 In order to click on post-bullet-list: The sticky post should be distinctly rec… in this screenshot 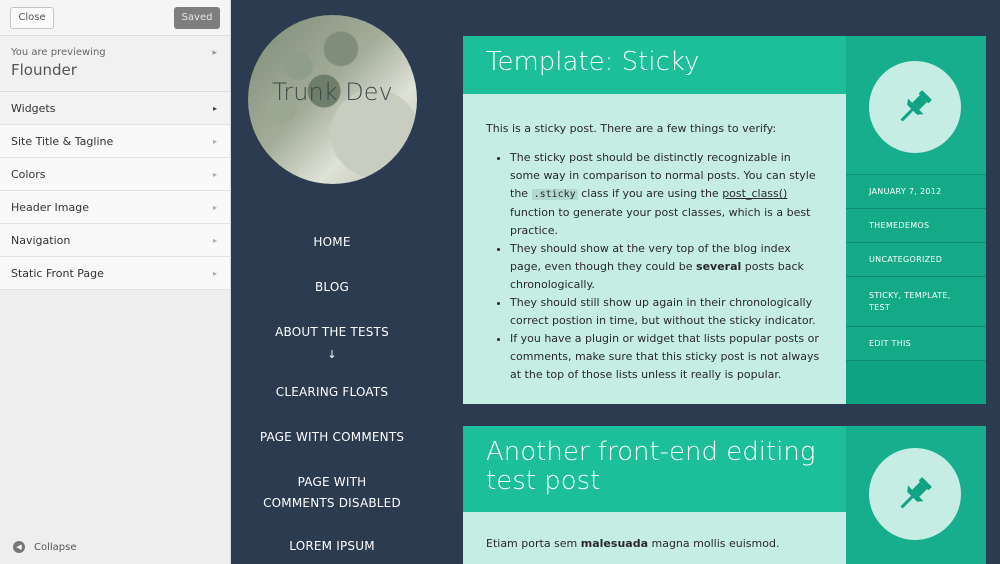, I will do `click(654, 266)`.